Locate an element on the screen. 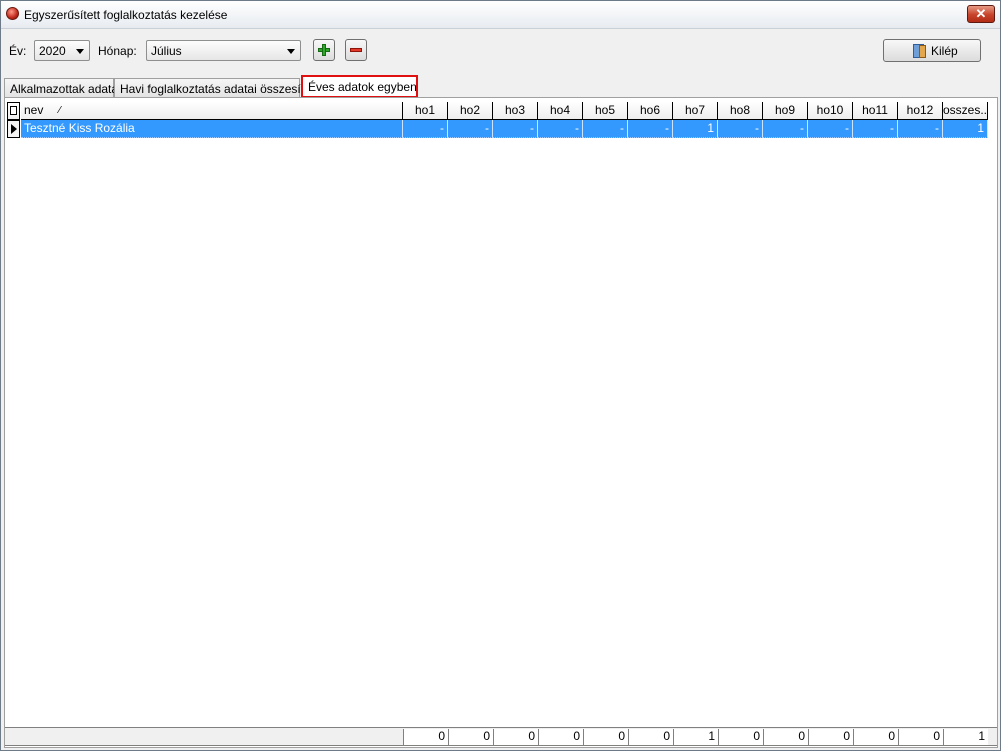  total-ho11: 0 is located at coordinates (875, 737).